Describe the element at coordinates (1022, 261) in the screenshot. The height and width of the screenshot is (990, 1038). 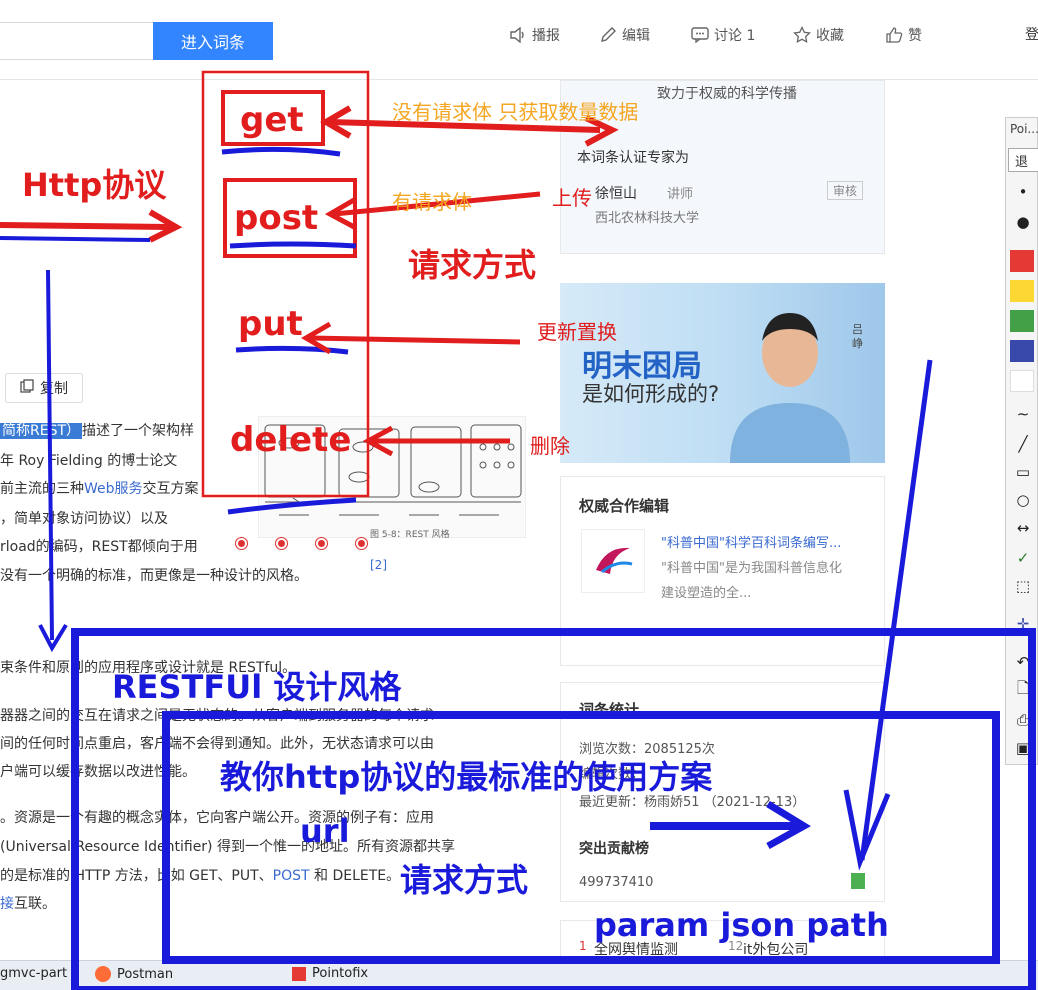
I see `red-color-swatch` at that location.